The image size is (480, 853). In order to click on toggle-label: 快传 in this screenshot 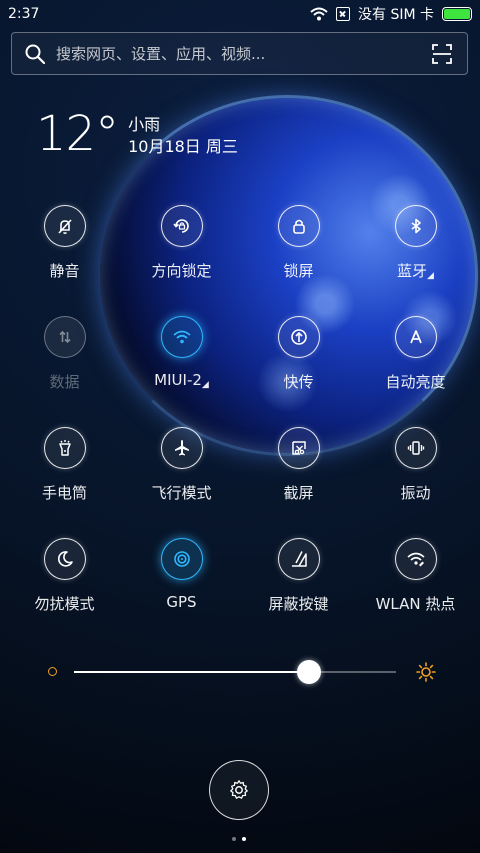, I will do `click(298, 381)`.